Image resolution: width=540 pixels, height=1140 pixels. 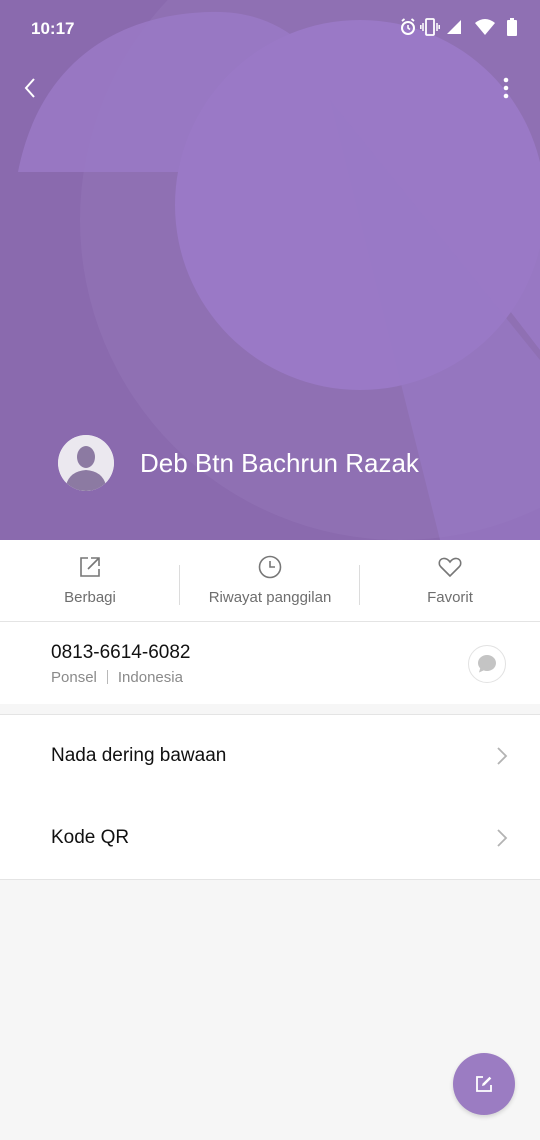 I want to click on default-ringtone-item: Nada dering bawaan, so click(x=270, y=756).